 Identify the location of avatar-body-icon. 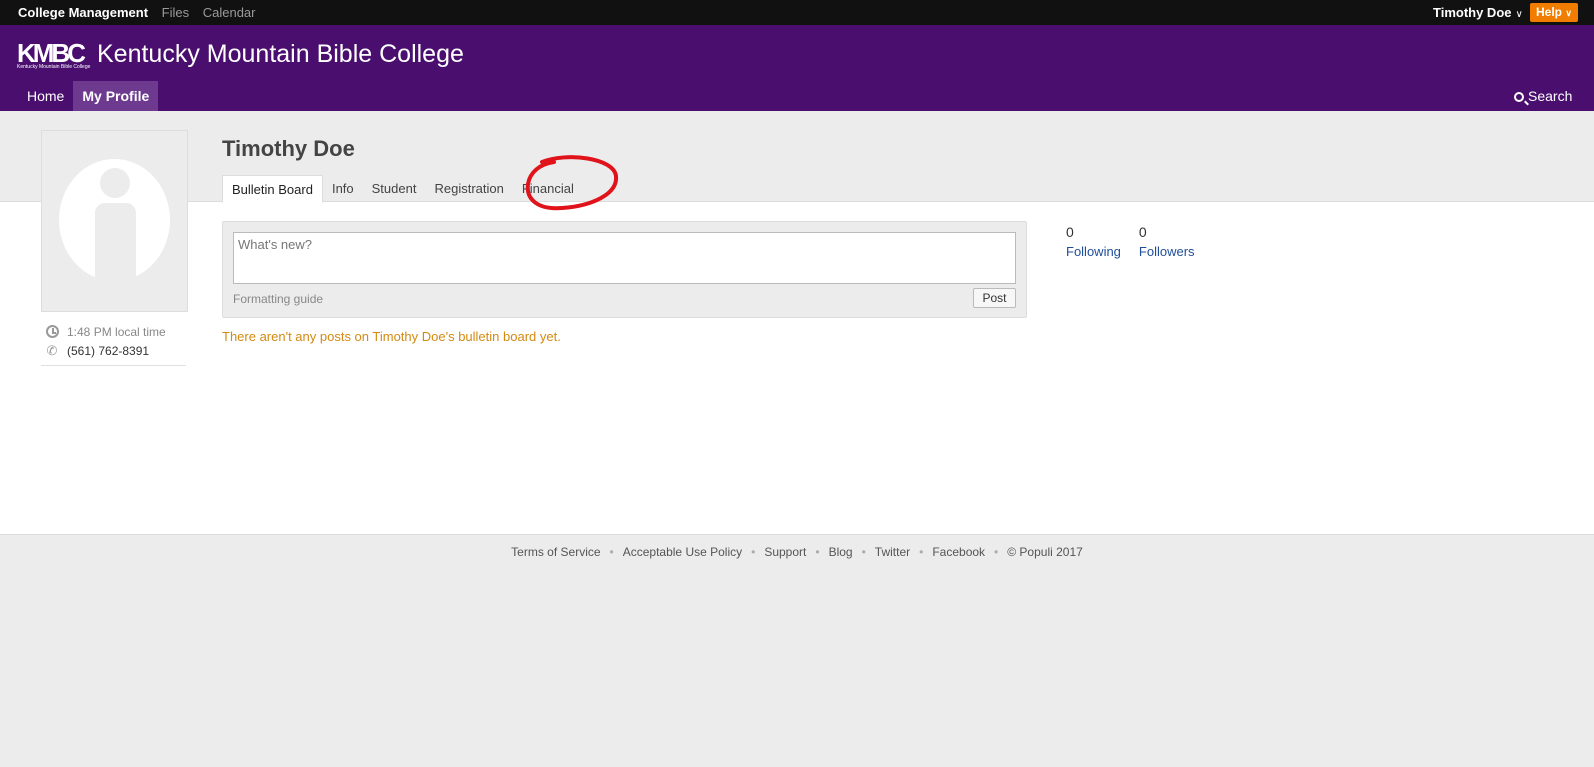
(115, 244).